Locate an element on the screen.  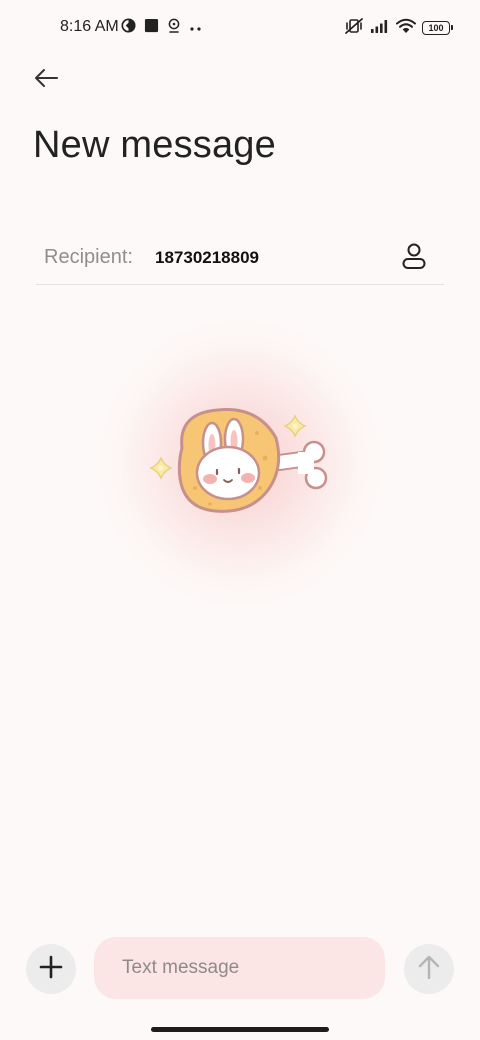
status-time: 8:16 AM is located at coordinates (89, 26).